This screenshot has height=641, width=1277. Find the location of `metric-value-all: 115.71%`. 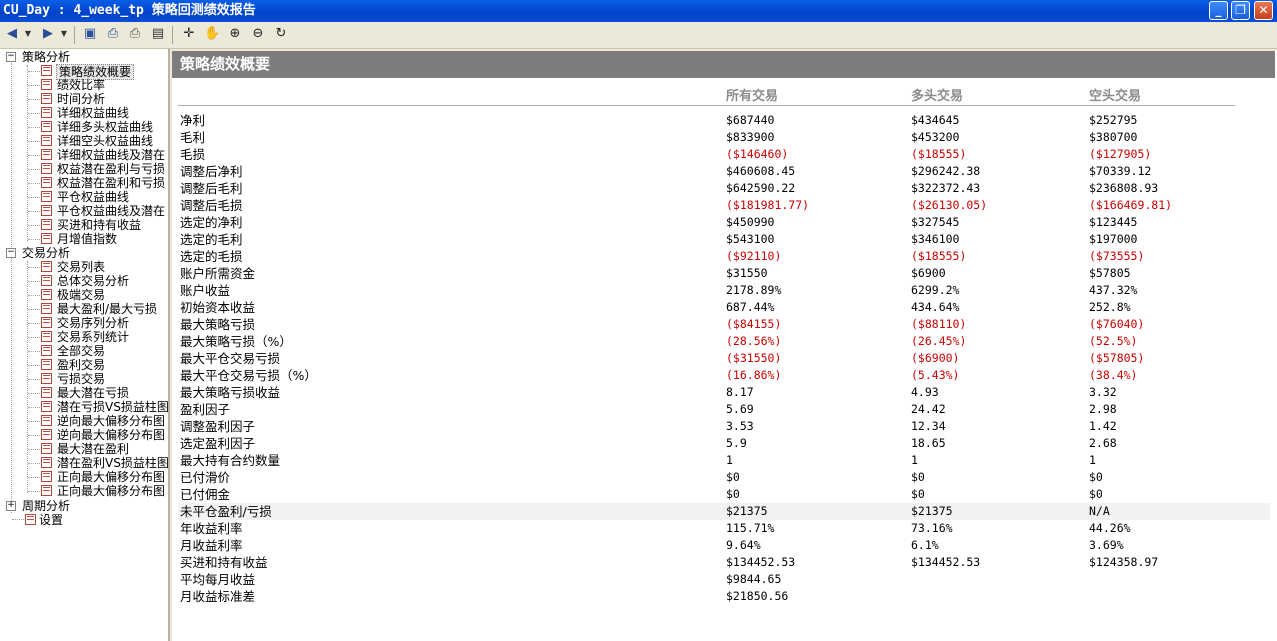

metric-value-all: 115.71% is located at coordinates (750, 528).